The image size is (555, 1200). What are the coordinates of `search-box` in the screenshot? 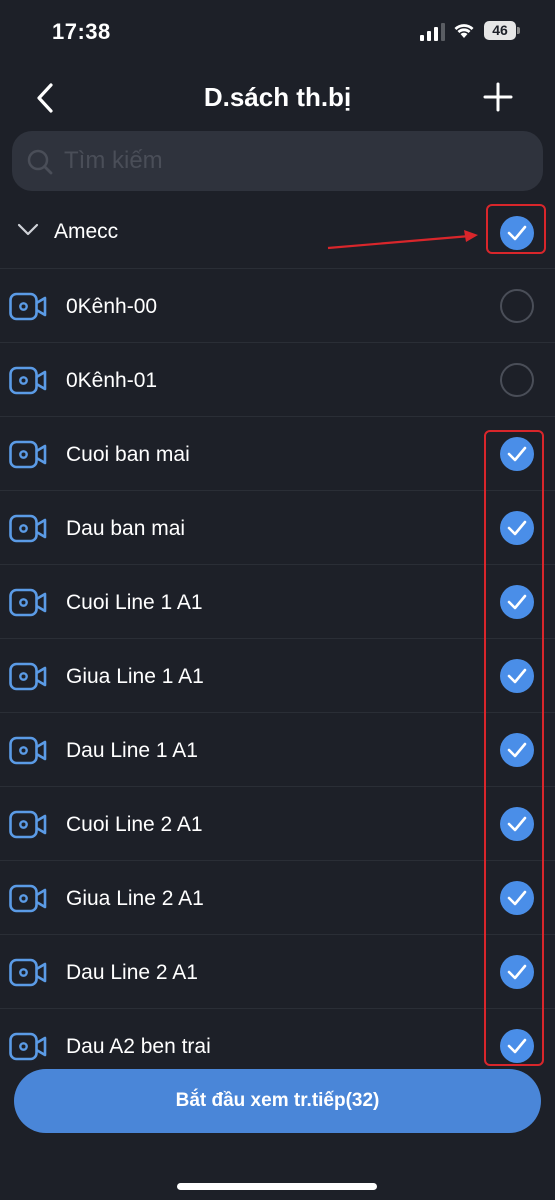 It's located at (277, 161).